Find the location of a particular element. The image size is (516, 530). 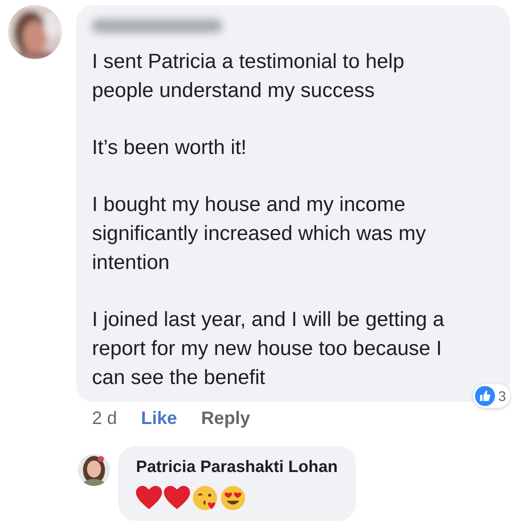

kissing-face-icon is located at coordinates (205, 498).